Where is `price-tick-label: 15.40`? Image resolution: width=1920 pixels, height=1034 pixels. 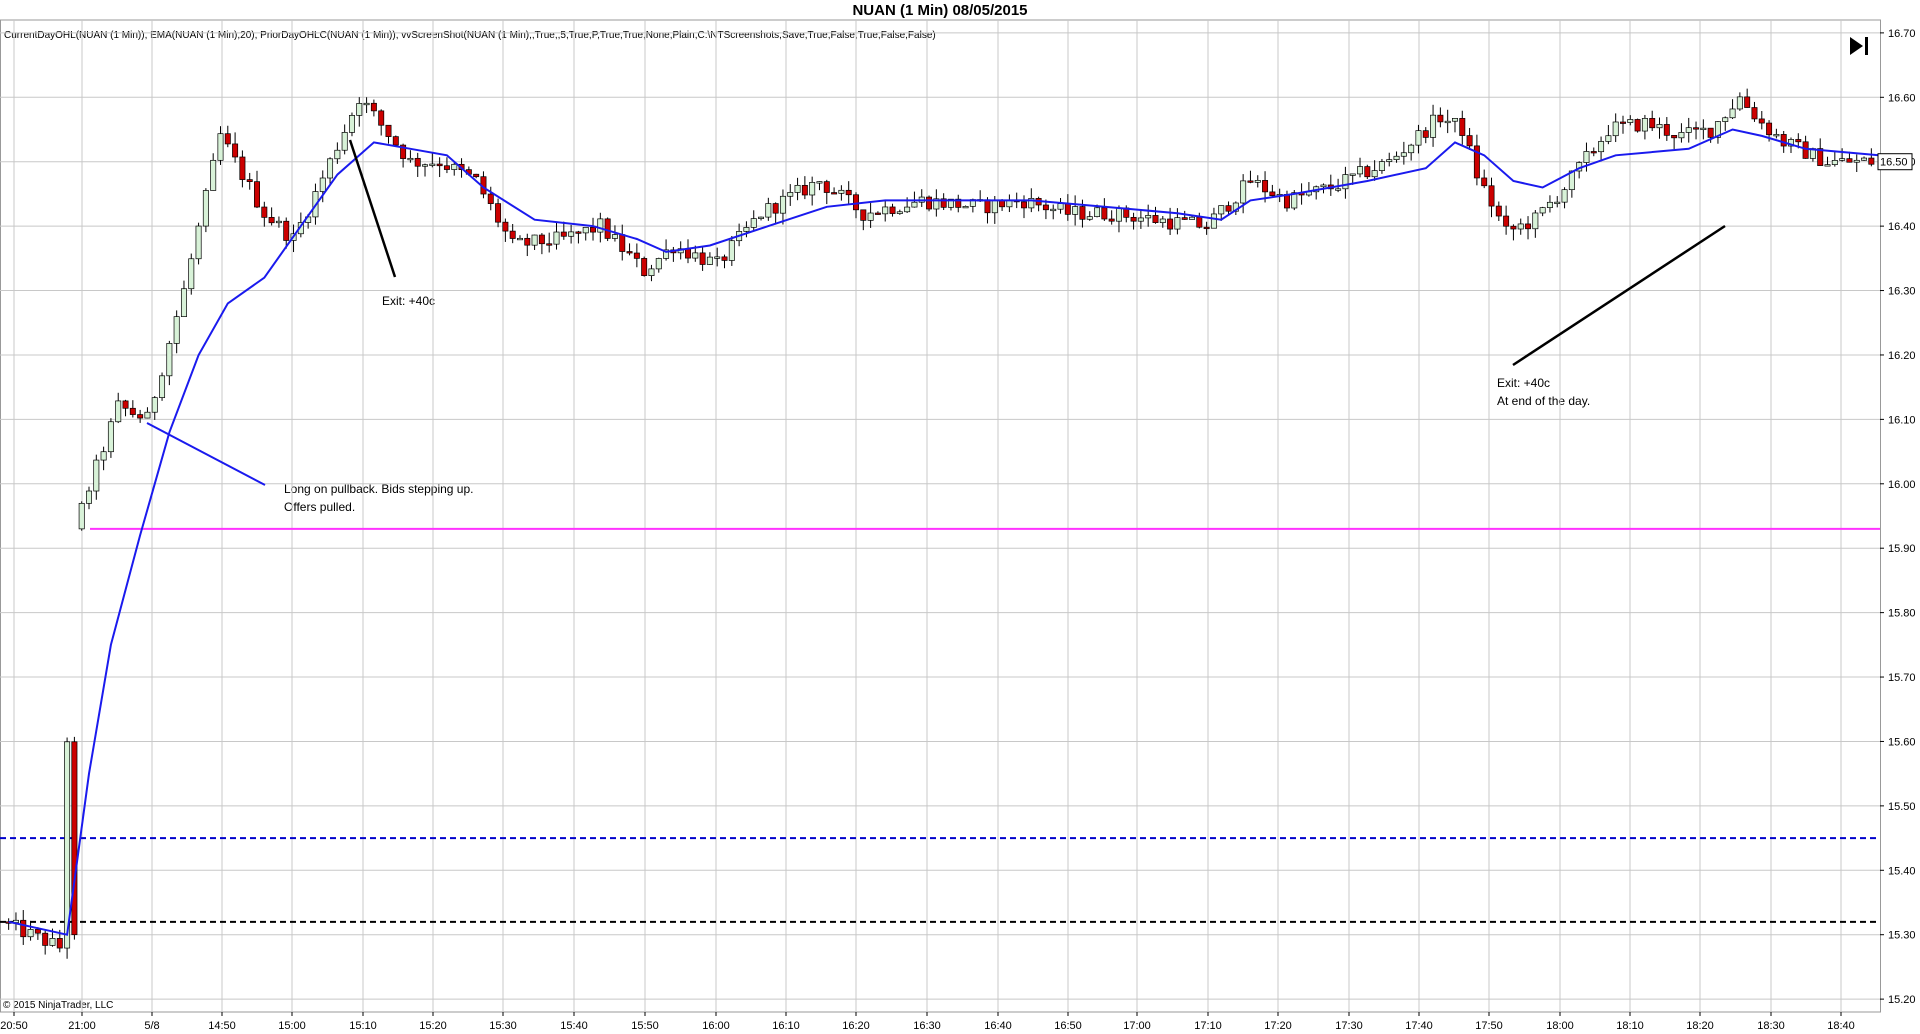 price-tick-label: 15.40 is located at coordinates (1902, 871).